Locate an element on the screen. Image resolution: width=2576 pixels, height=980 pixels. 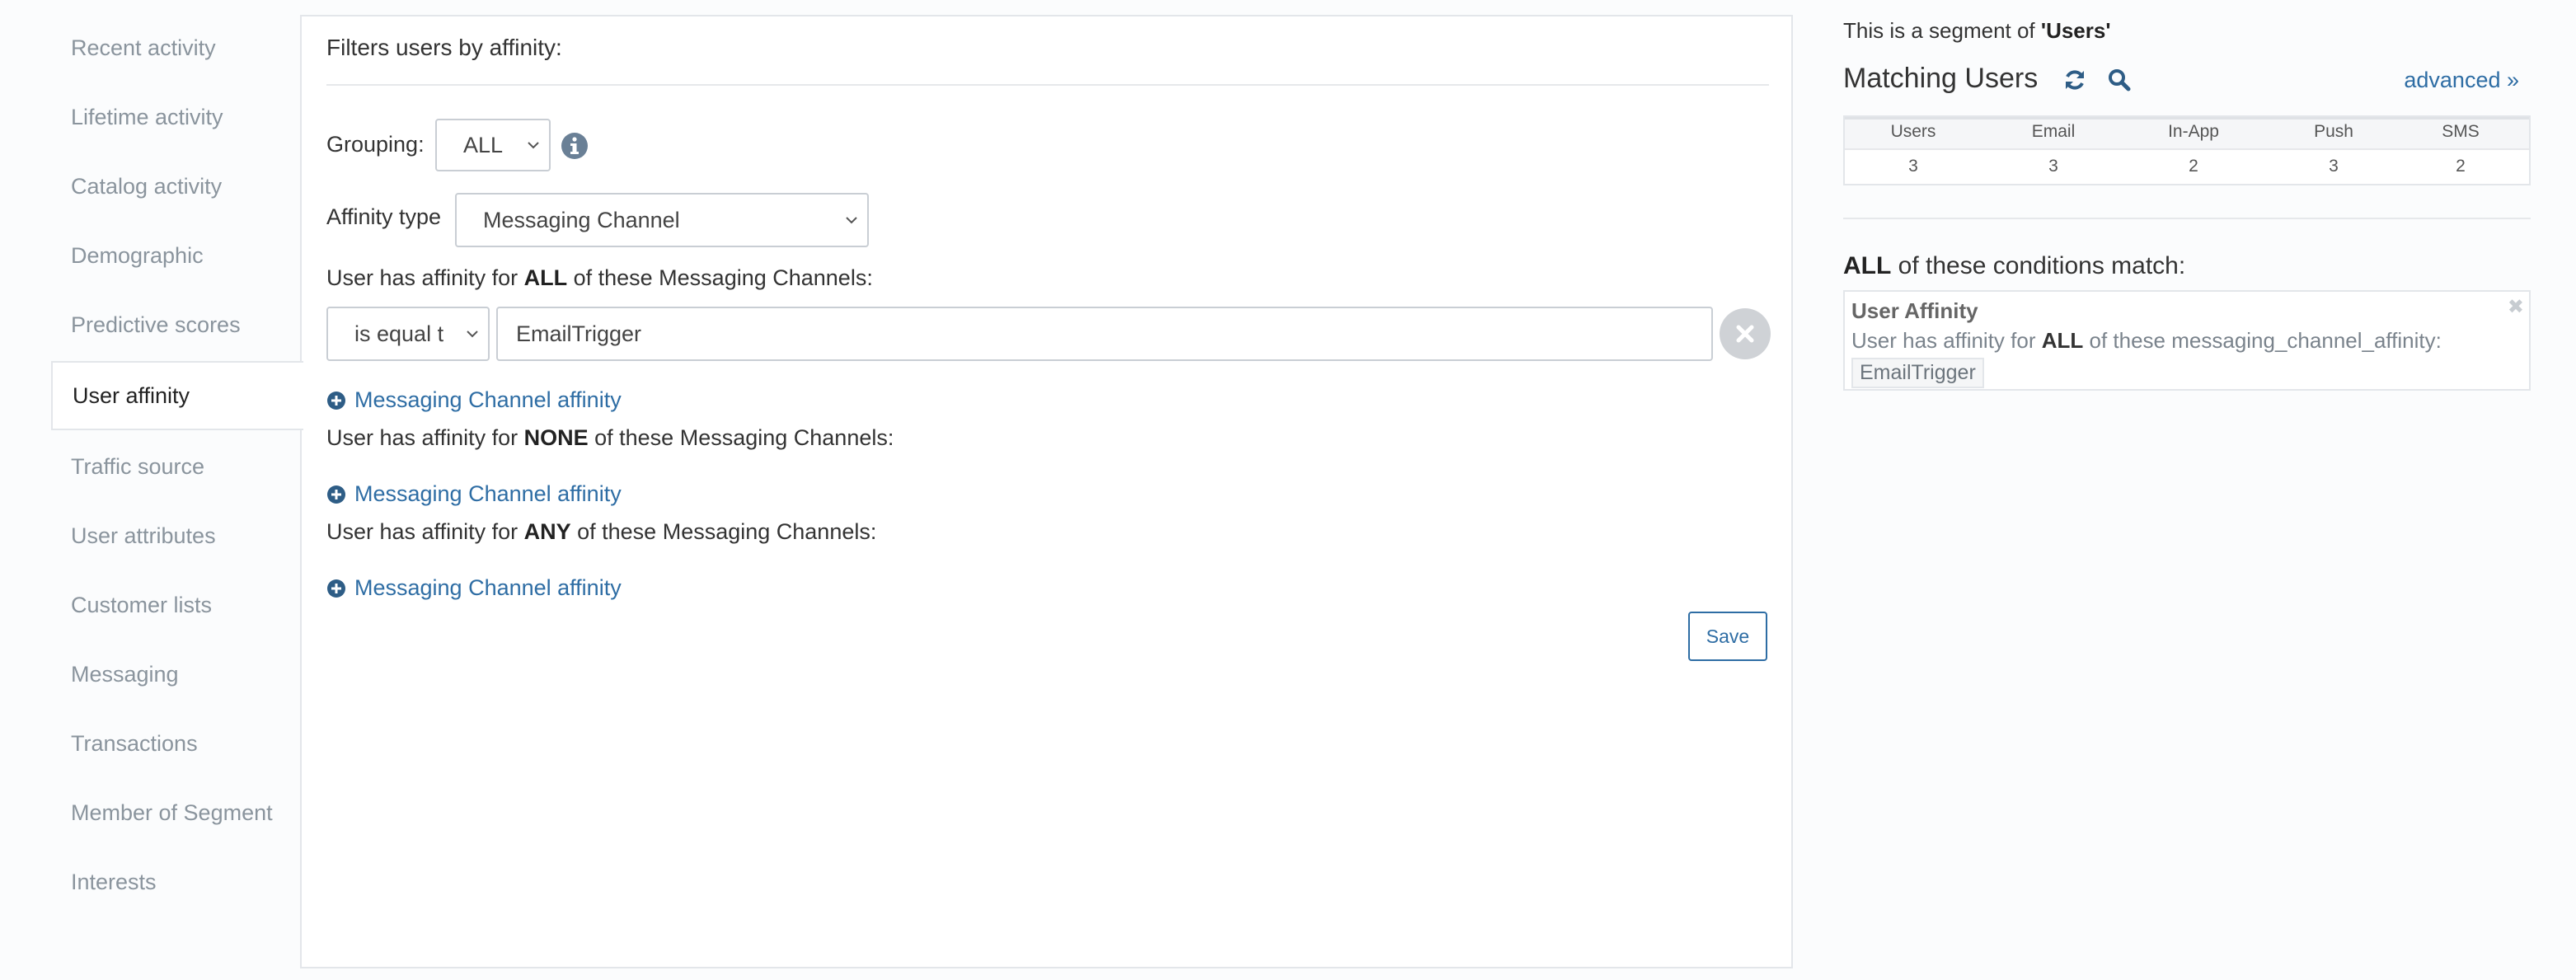
condition-value-input: EmailTrigger is located at coordinates (1104, 334).